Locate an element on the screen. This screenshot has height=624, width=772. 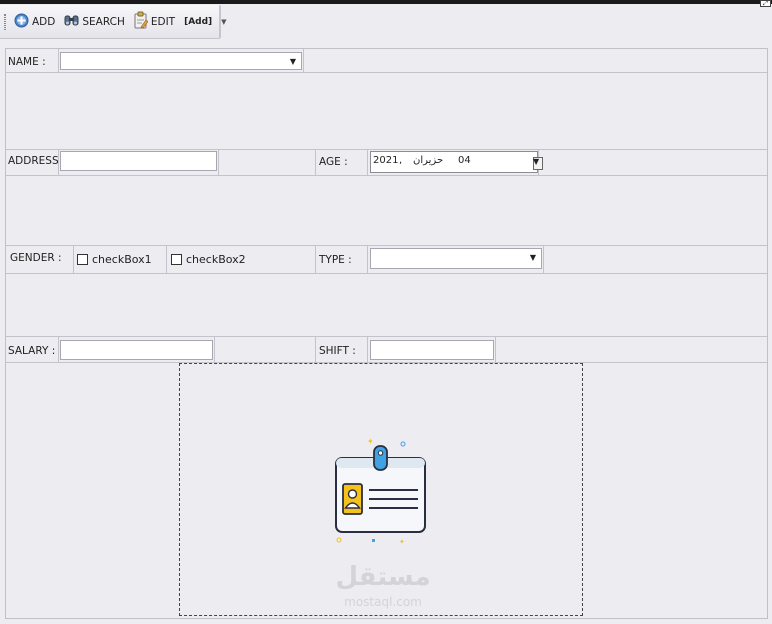
toolbar-overflow-button: ▼ is located at coordinates (223, 21).